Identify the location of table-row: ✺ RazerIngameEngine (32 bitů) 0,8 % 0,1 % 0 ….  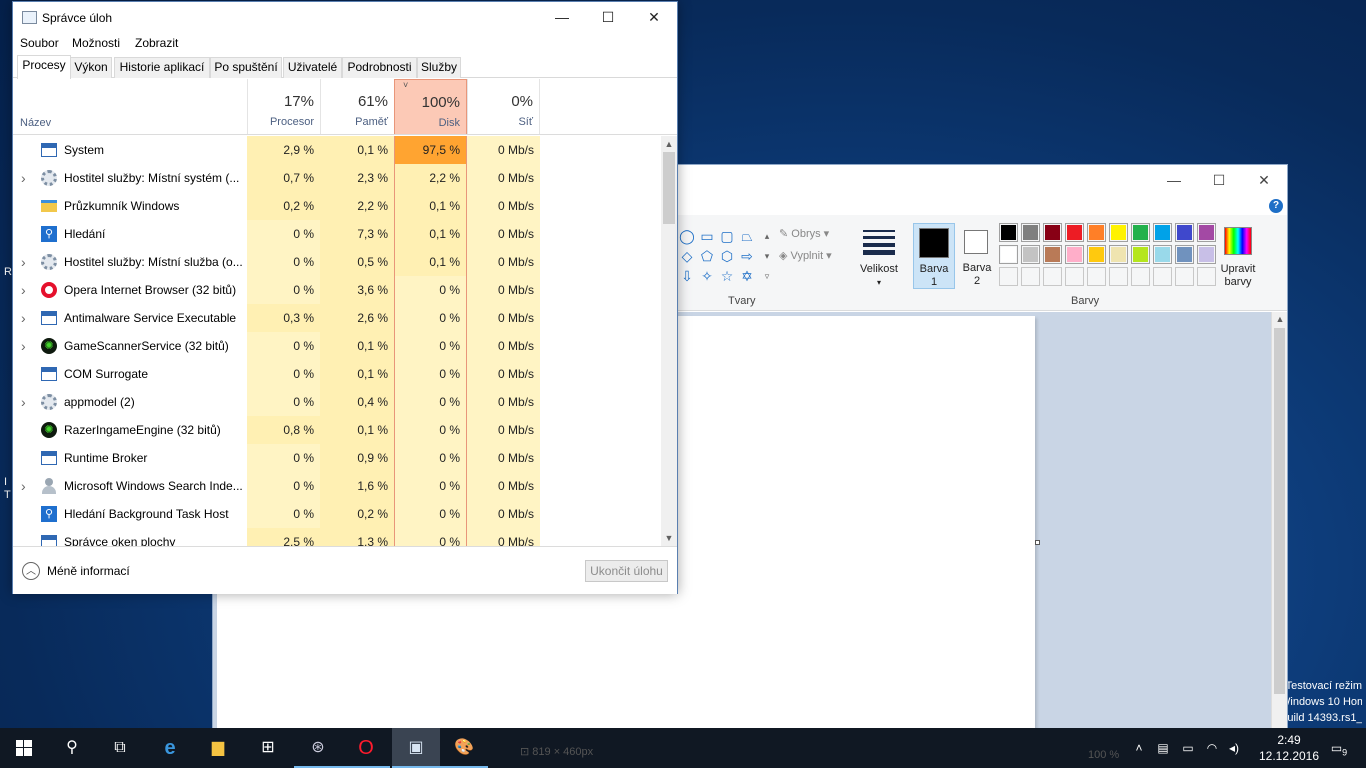
(337, 430).